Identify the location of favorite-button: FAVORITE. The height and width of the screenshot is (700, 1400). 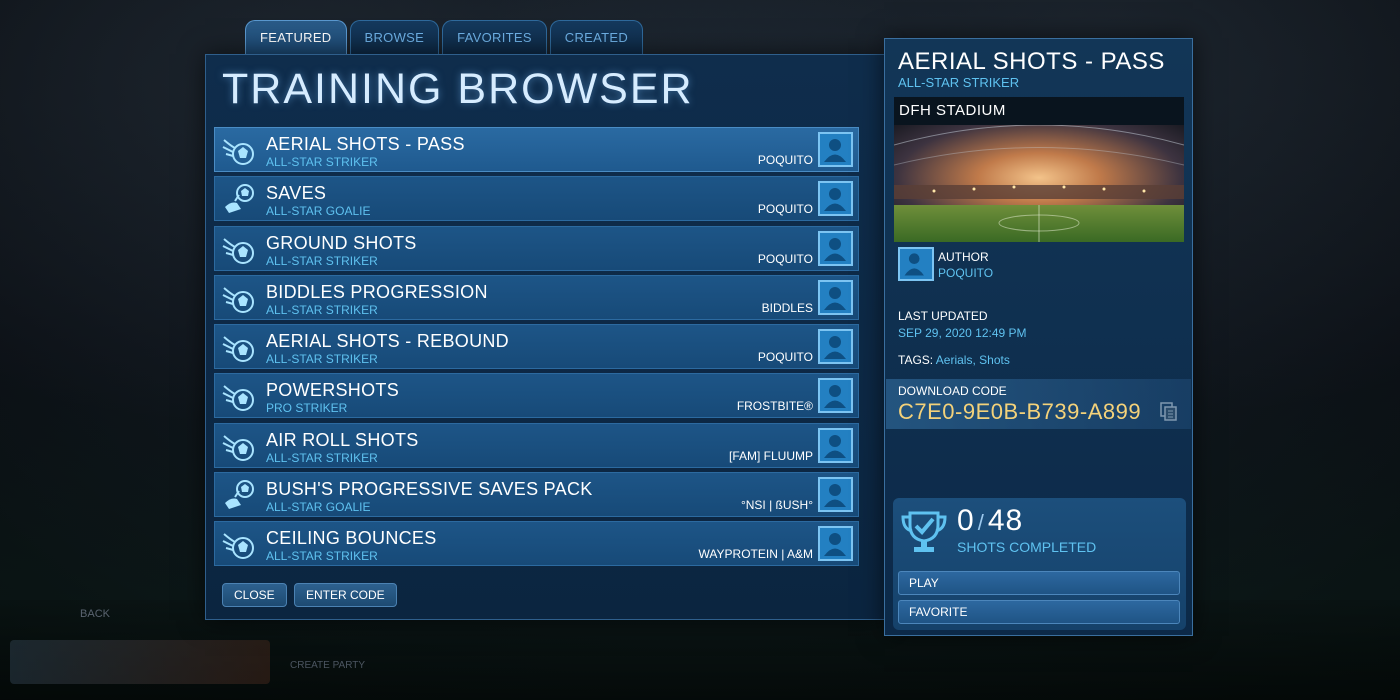
(1039, 612).